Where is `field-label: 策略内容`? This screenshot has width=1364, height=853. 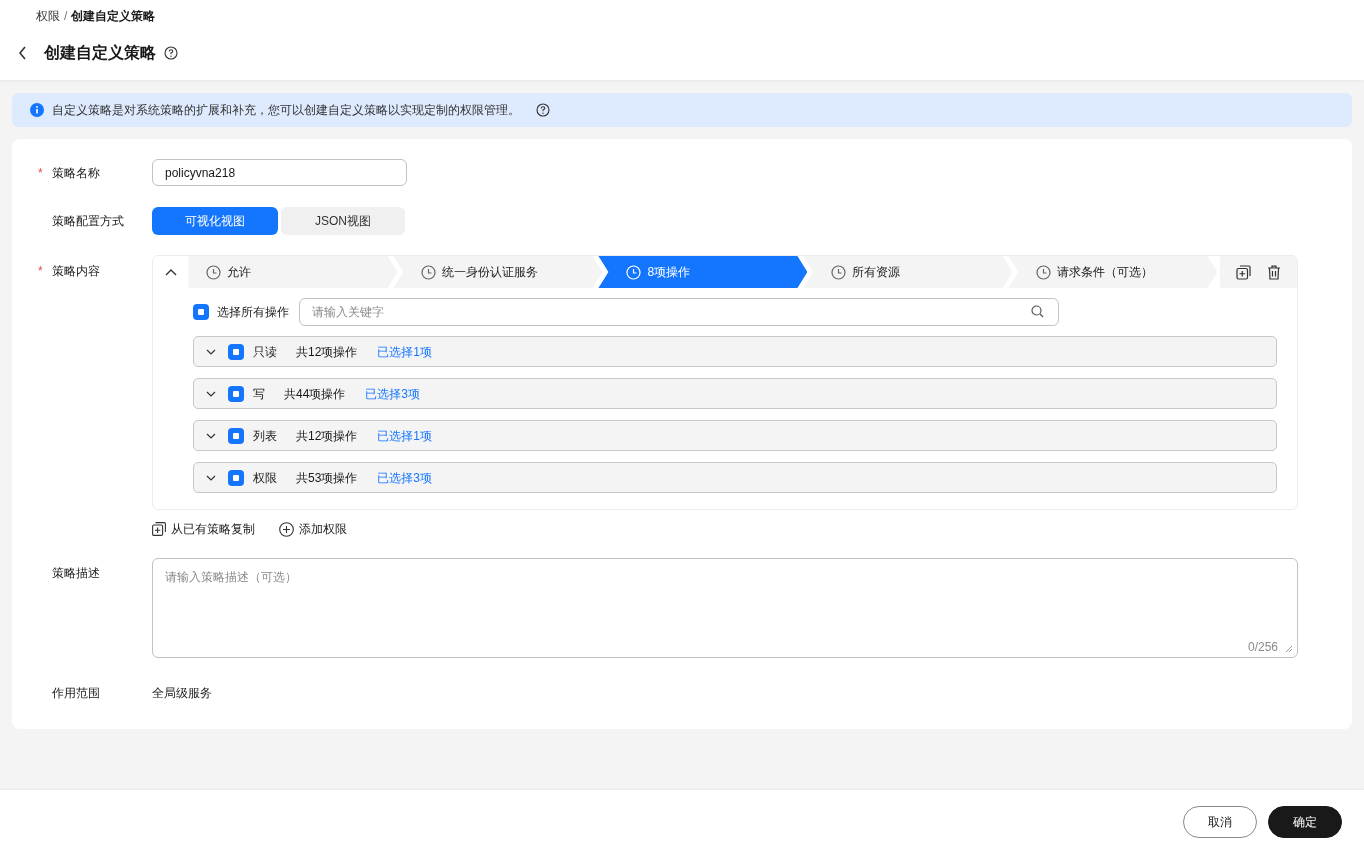 field-label: 策略内容 is located at coordinates (76, 271).